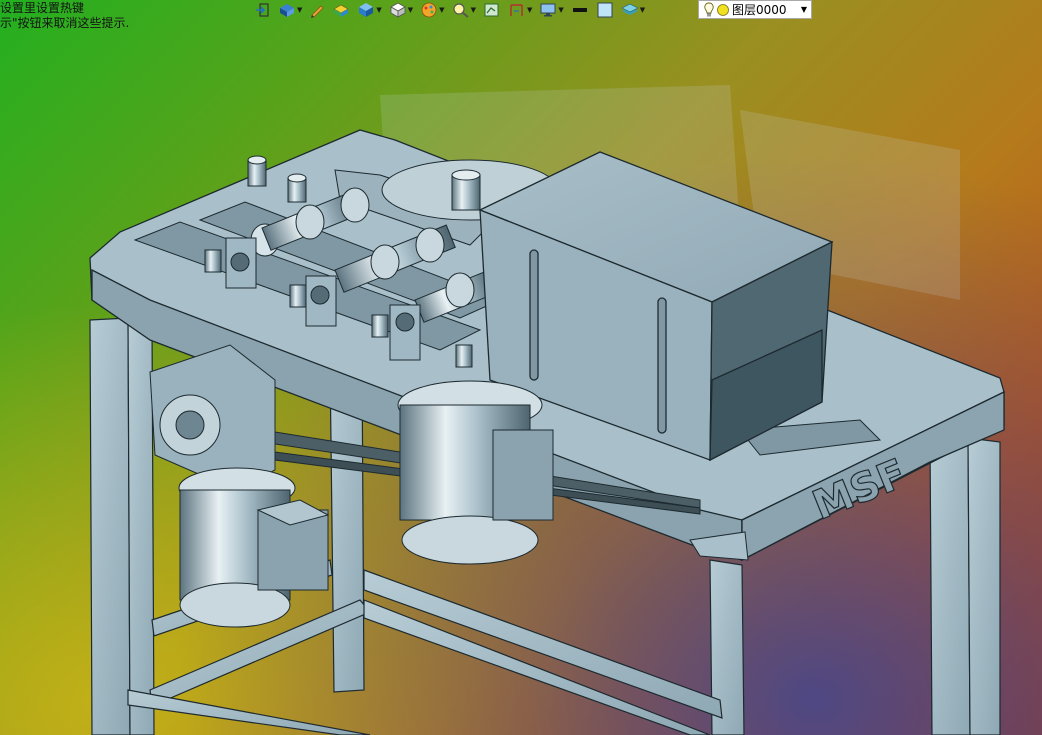 This screenshot has width=1042, height=735. I want to click on line-color-icon, so click(579, 10).